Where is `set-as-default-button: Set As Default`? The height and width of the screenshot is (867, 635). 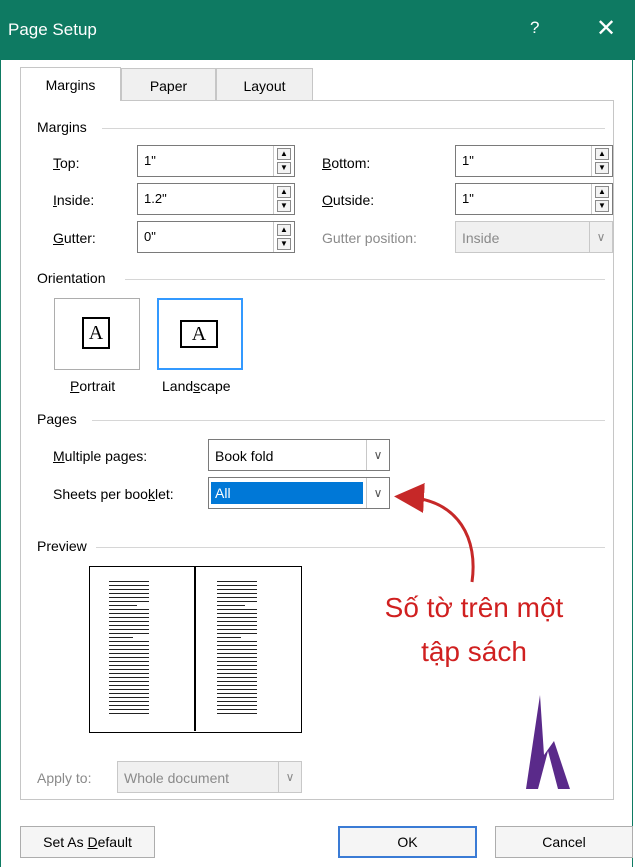
set-as-default-button: Set As Default is located at coordinates (87, 842).